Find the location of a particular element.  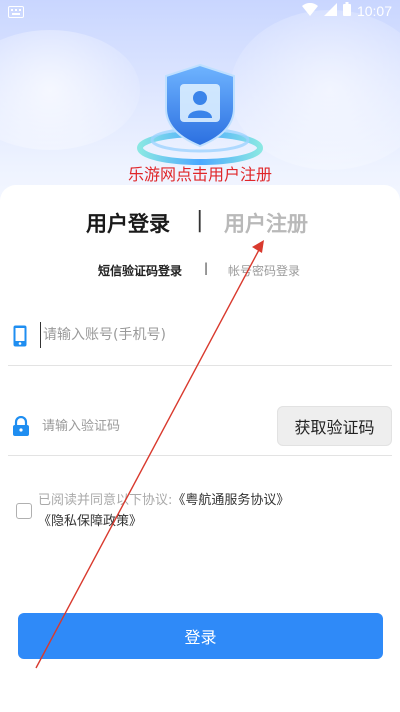

agreement-prefix: 已阅读并同意以下协议: is located at coordinates (105, 500).